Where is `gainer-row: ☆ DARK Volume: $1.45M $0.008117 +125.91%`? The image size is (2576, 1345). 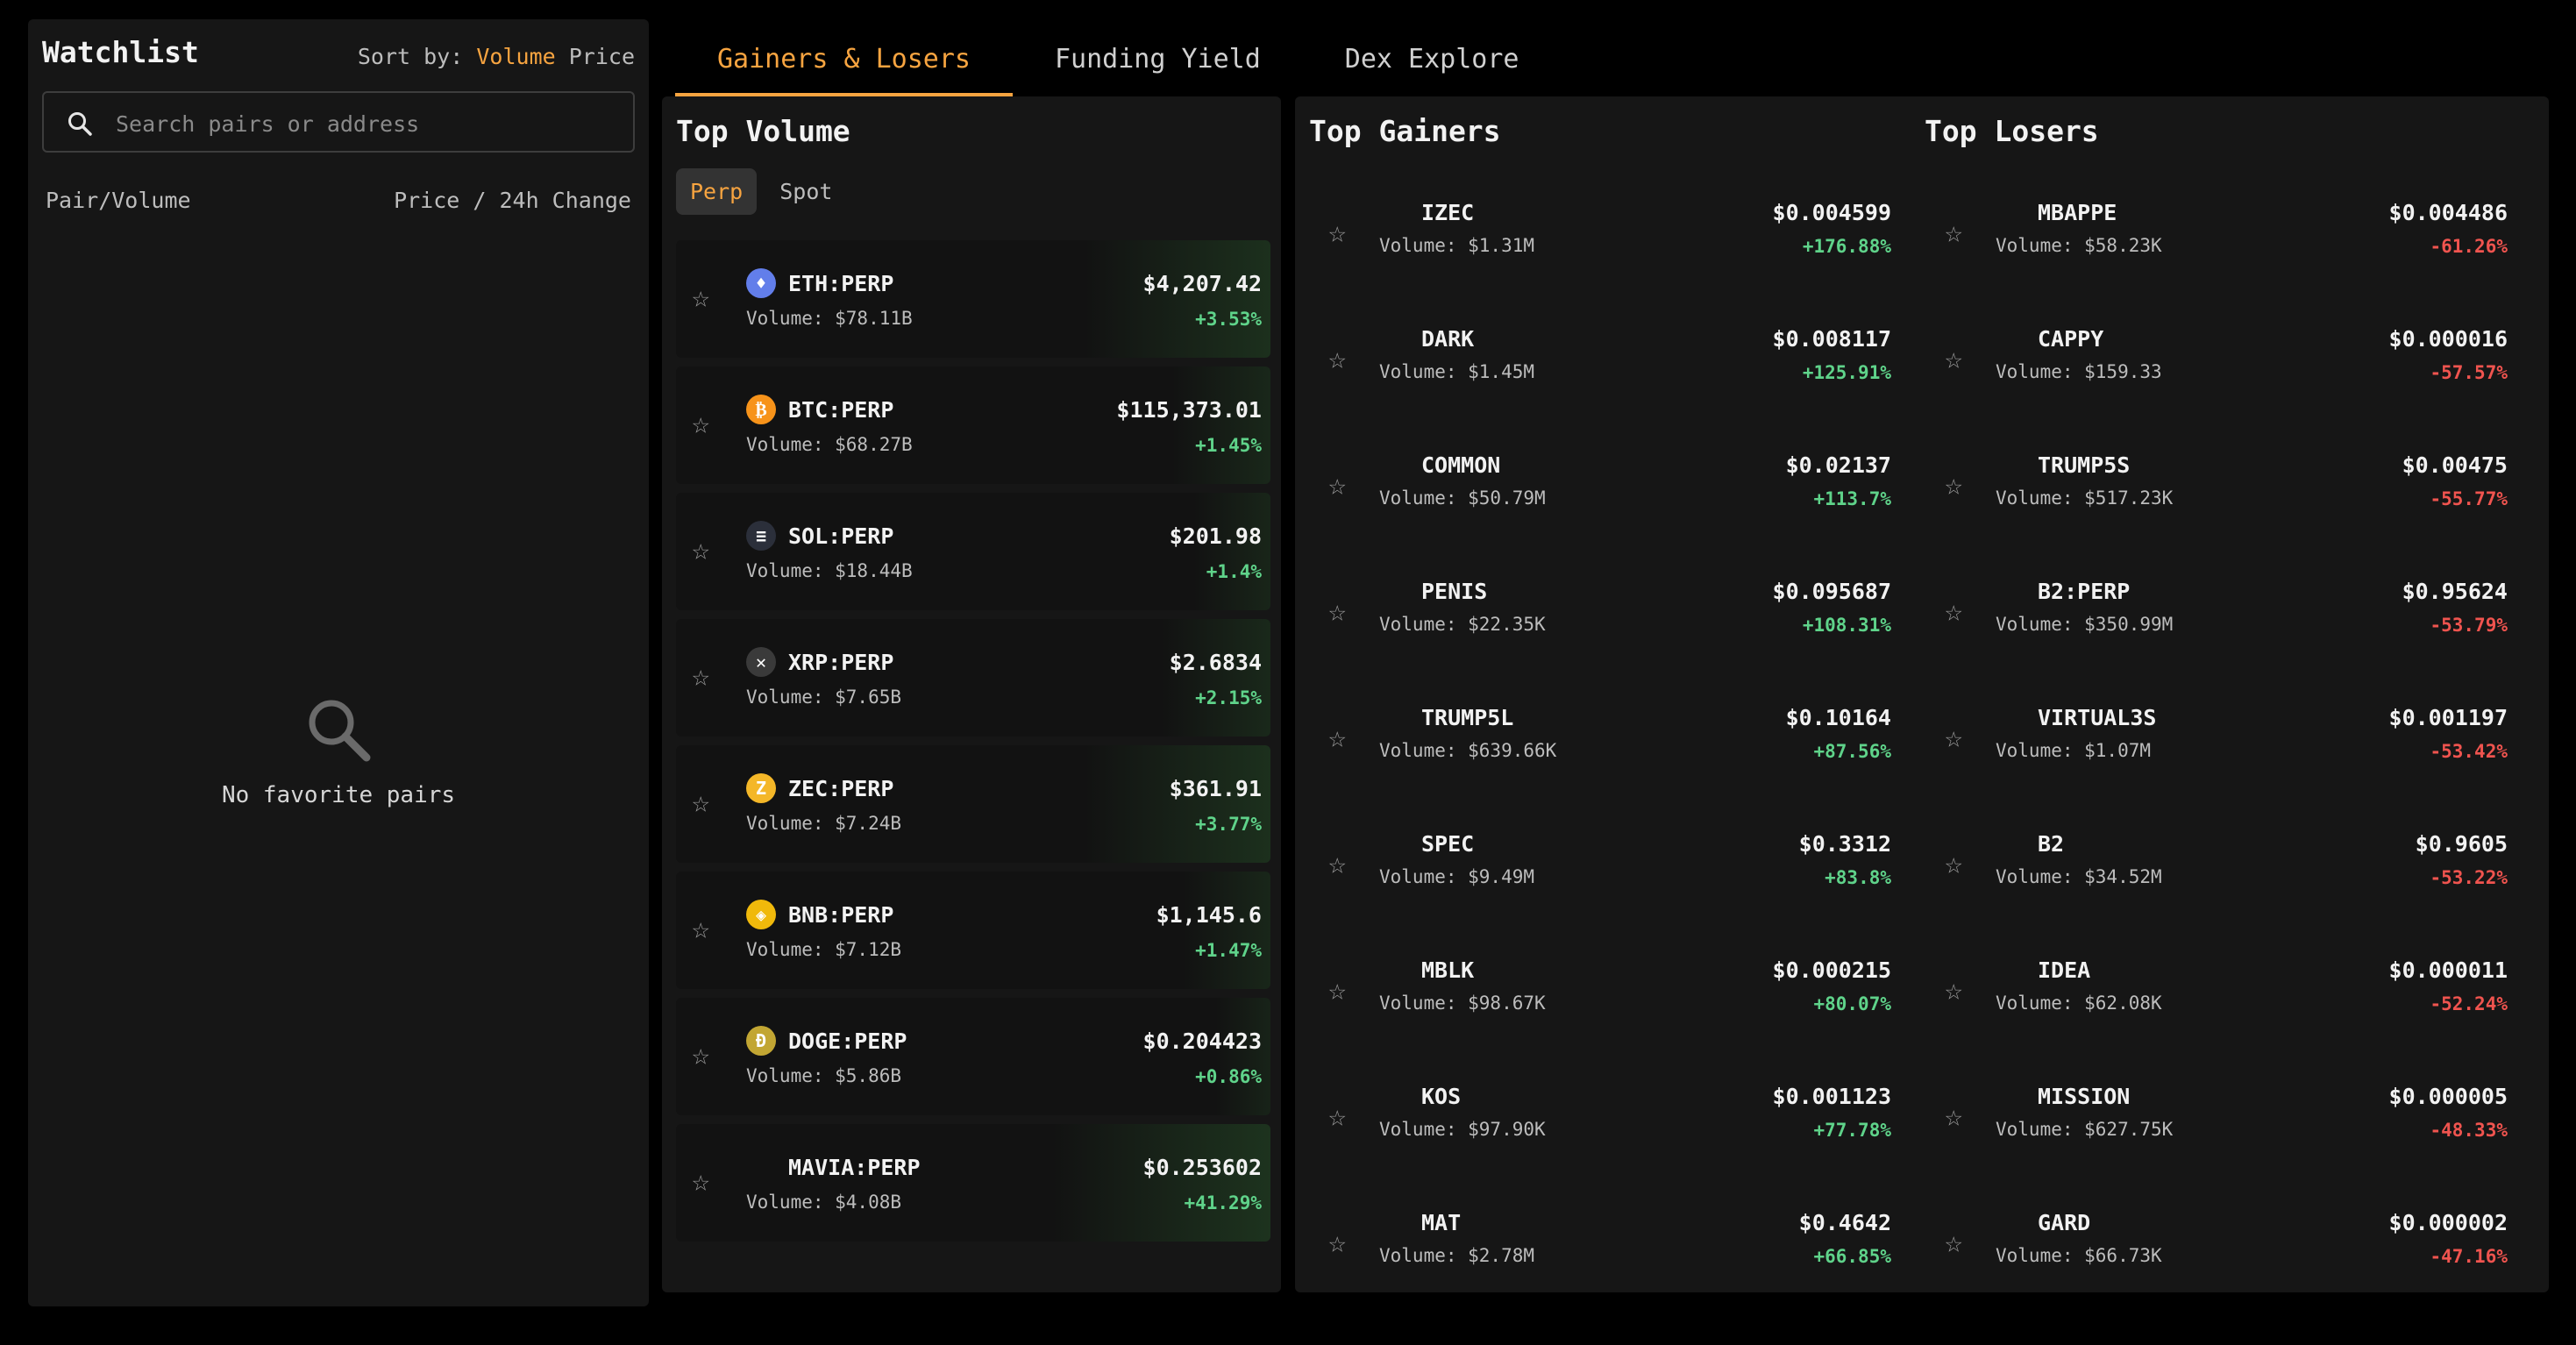
gainer-row: ☆ DARK Volume: $1.45M $0.008117 +125.91% is located at coordinates (1602, 370).